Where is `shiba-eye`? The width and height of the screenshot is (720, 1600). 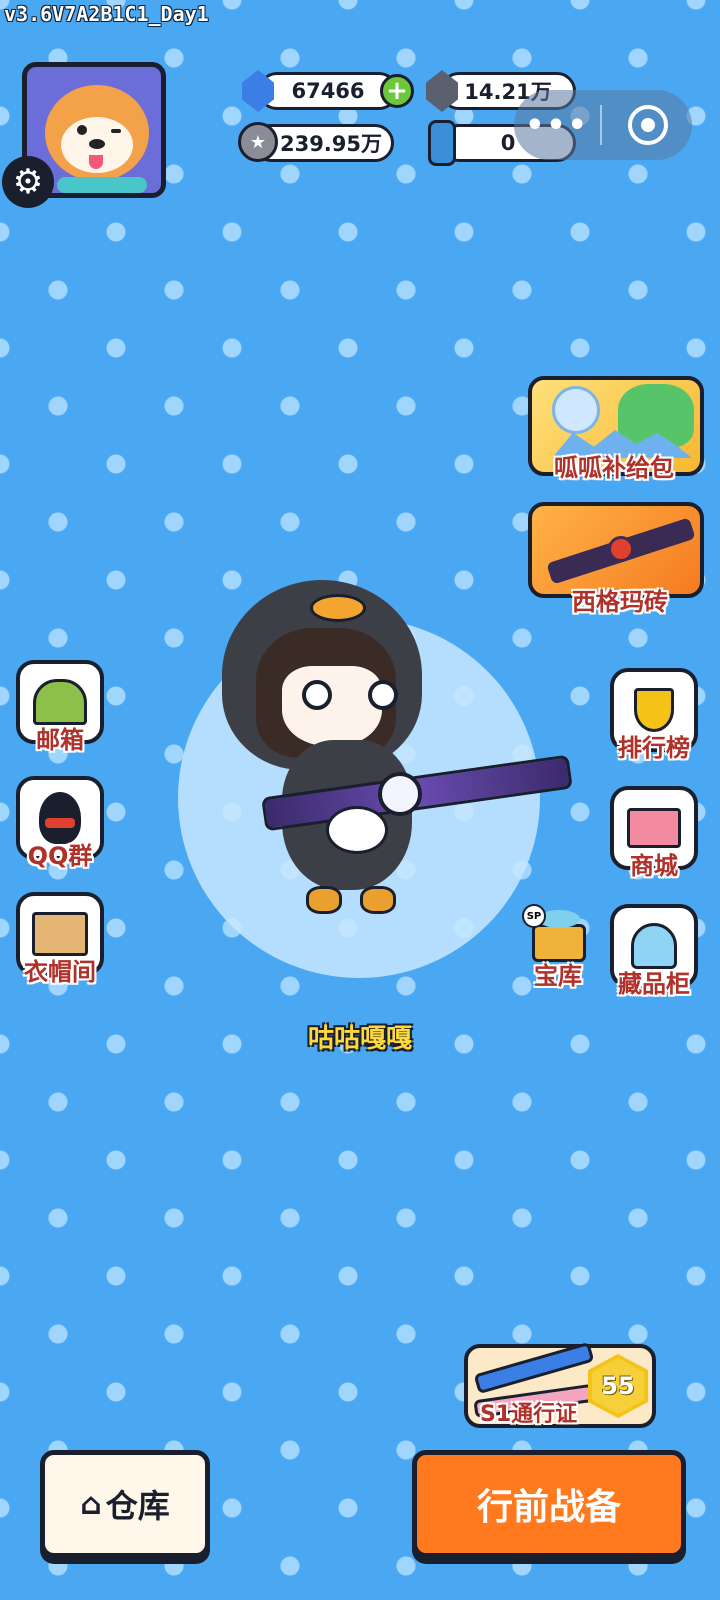
shiba-eye is located at coordinates (82, 130).